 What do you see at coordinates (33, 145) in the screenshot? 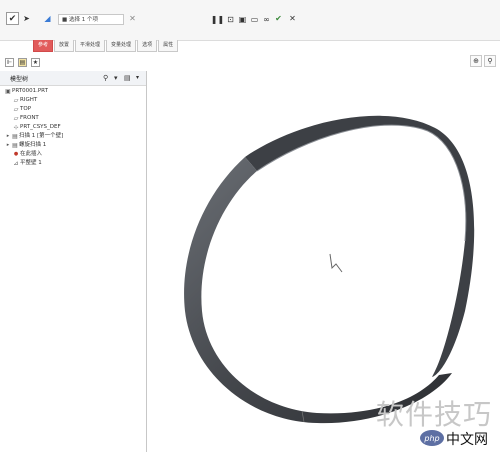
I see `tree-item-label: 螺旋扫描 1` at bounding box center [33, 145].